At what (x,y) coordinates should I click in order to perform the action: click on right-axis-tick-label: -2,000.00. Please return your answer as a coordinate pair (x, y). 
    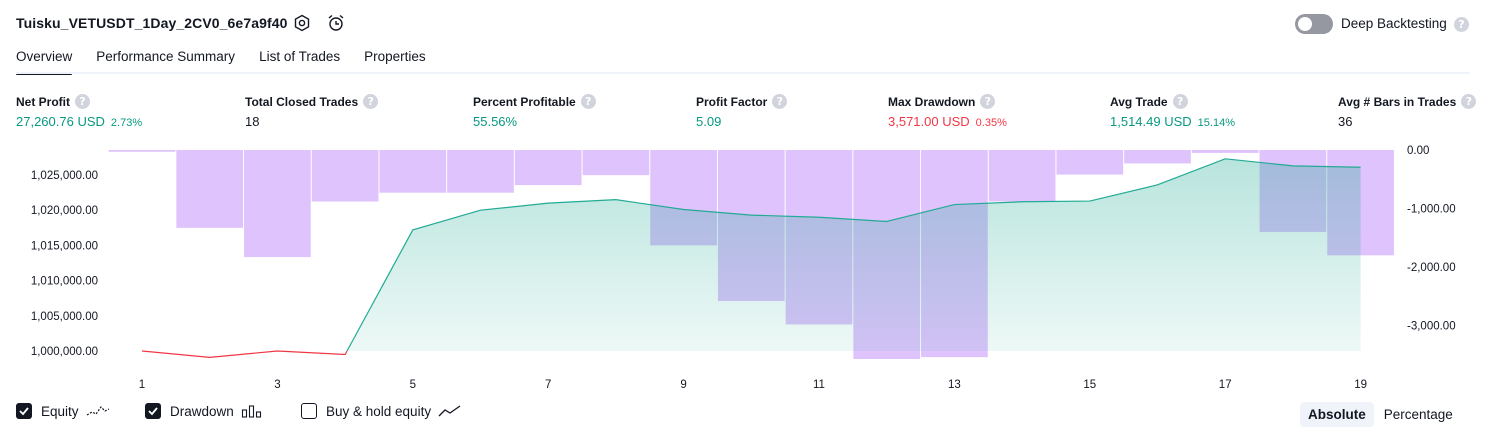
    Looking at the image, I should click on (1431, 268).